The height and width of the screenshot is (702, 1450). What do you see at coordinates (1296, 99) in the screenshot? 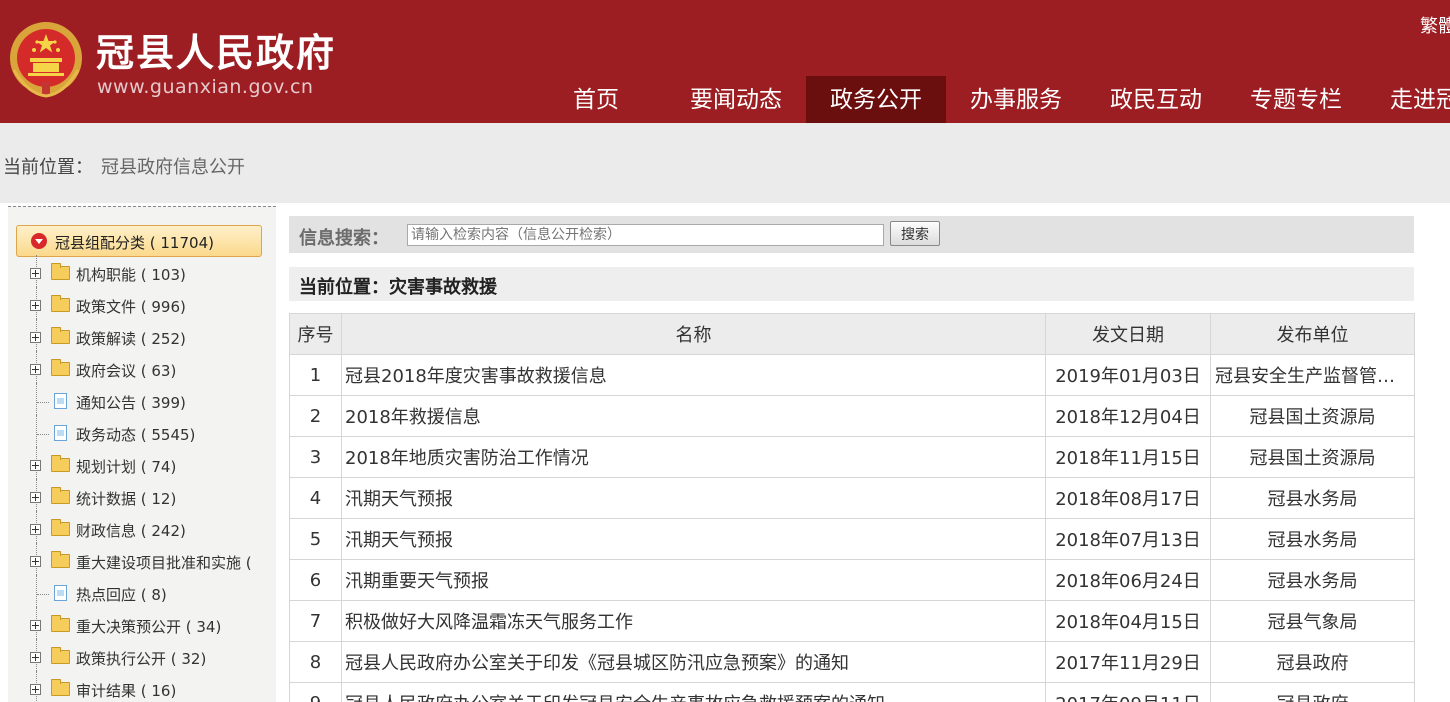
I see `nav-special-topics: 专题专栏` at bounding box center [1296, 99].